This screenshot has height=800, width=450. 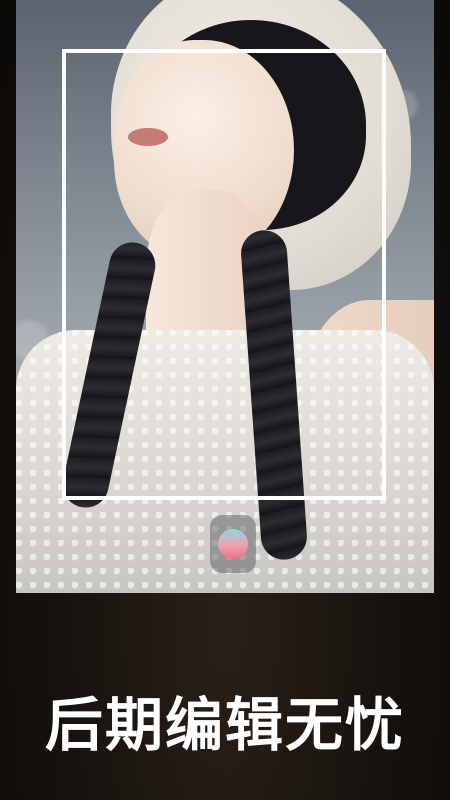 I want to click on record-button, so click(x=233, y=544).